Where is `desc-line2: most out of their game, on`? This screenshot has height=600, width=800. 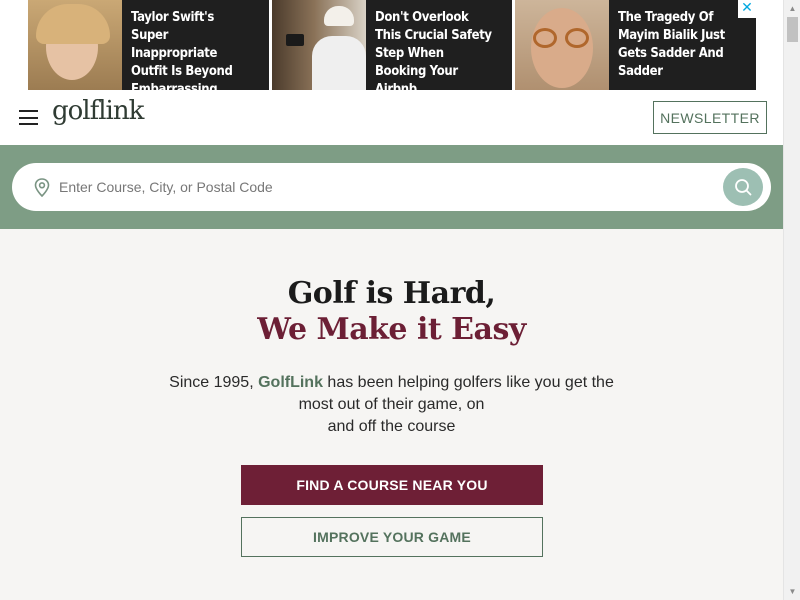 desc-line2: most out of their game, on is located at coordinates (391, 404).